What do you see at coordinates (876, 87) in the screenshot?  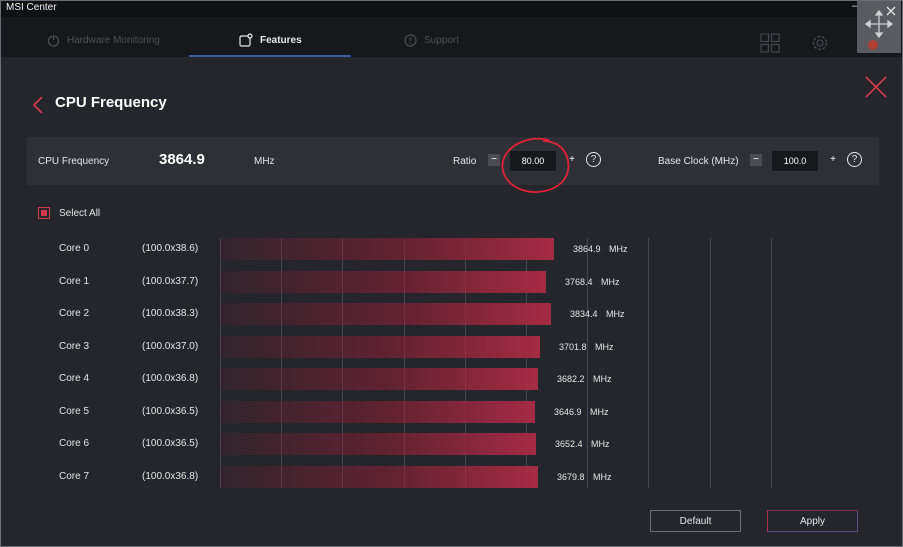 I see `close-icon` at bounding box center [876, 87].